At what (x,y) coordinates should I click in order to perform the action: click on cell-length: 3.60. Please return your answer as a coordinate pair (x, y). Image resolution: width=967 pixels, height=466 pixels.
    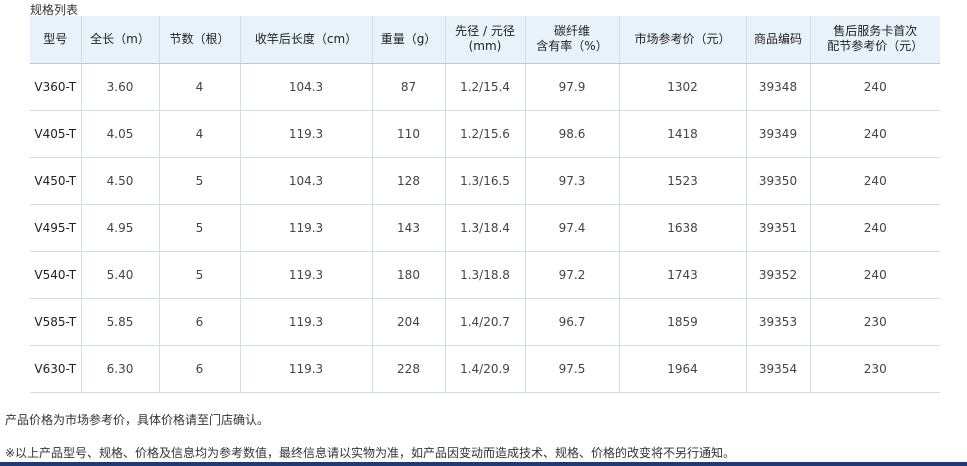
    Looking at the image, I should click on (120, 87).